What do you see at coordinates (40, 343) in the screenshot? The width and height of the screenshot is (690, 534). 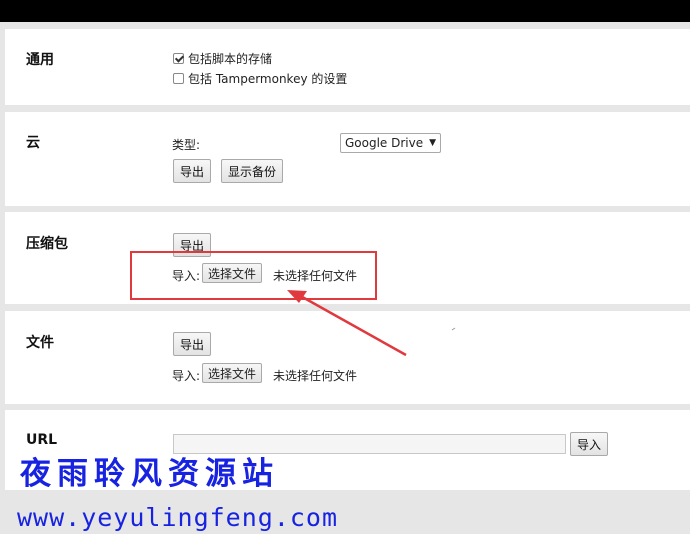 I see `file-title: 文件` at bounding box center [40, 343].